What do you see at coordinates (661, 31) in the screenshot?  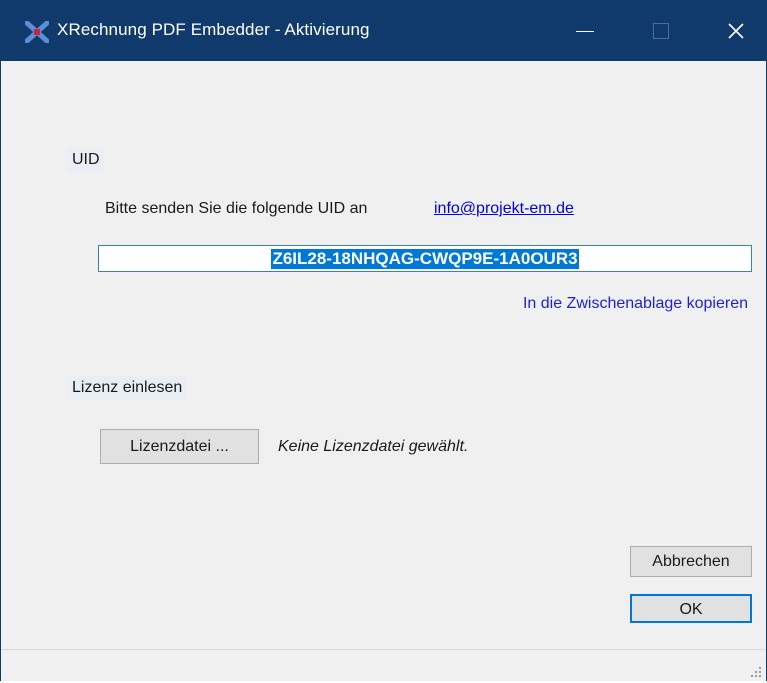 I see `maximize-icon` at bounding box center [661, 31].